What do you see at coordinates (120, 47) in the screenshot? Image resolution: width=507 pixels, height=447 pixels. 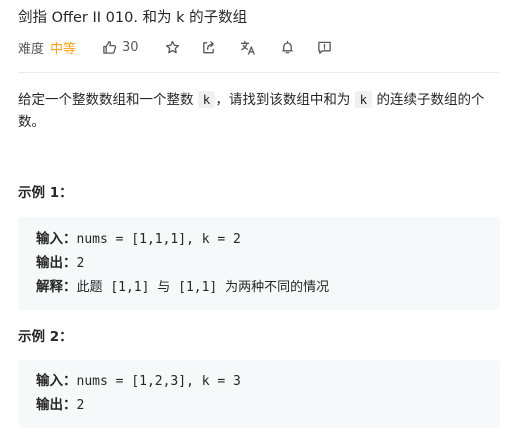 I see `like-button: 30` at bounding box center [120, 47].